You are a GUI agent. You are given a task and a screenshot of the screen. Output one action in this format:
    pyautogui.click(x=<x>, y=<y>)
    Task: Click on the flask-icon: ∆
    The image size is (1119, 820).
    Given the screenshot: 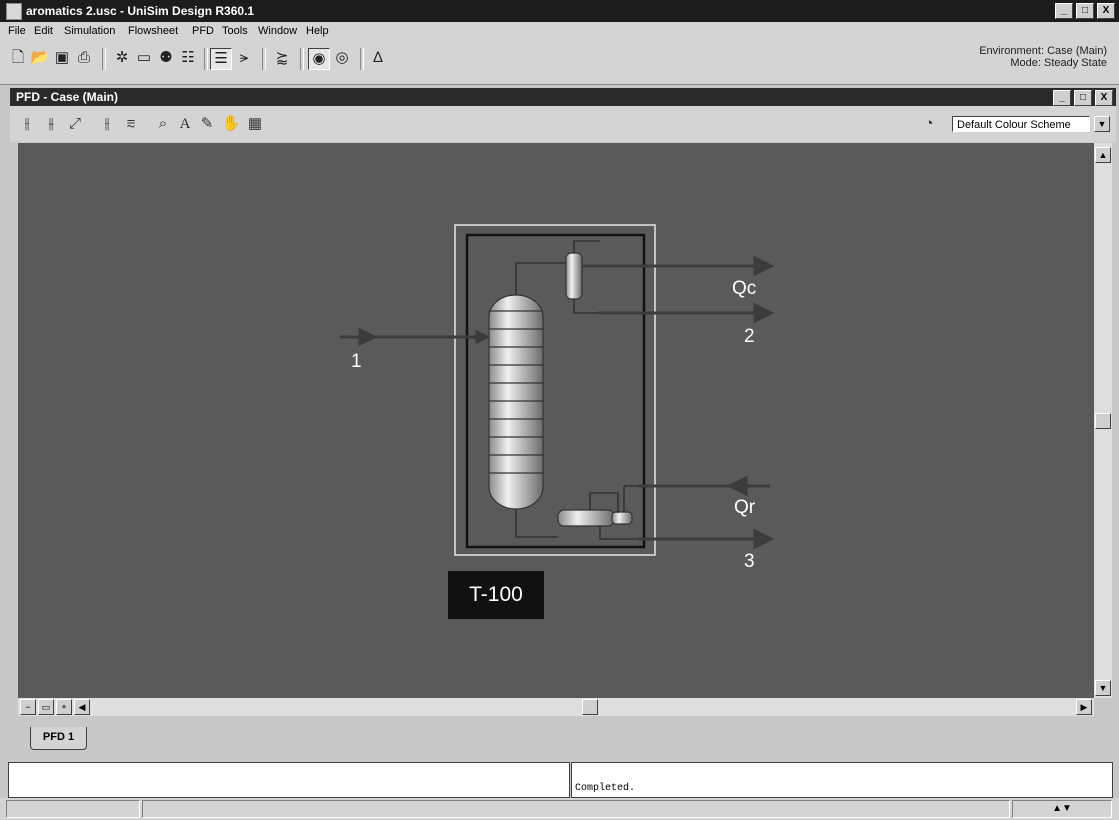 What is the action you would take?
    pyautogui.click(x=378, y=58)
    